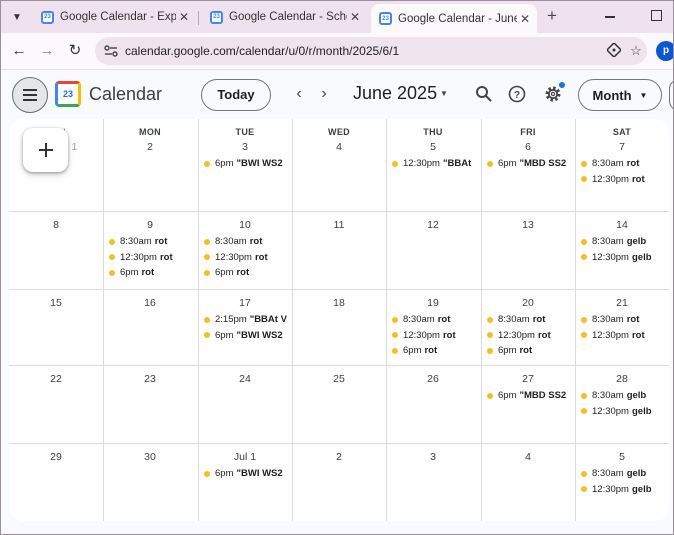  Describe the element at coordinates (246, 319) in the screenshot. I see `event-chip: 2:15pm "BBAt V` at that location.